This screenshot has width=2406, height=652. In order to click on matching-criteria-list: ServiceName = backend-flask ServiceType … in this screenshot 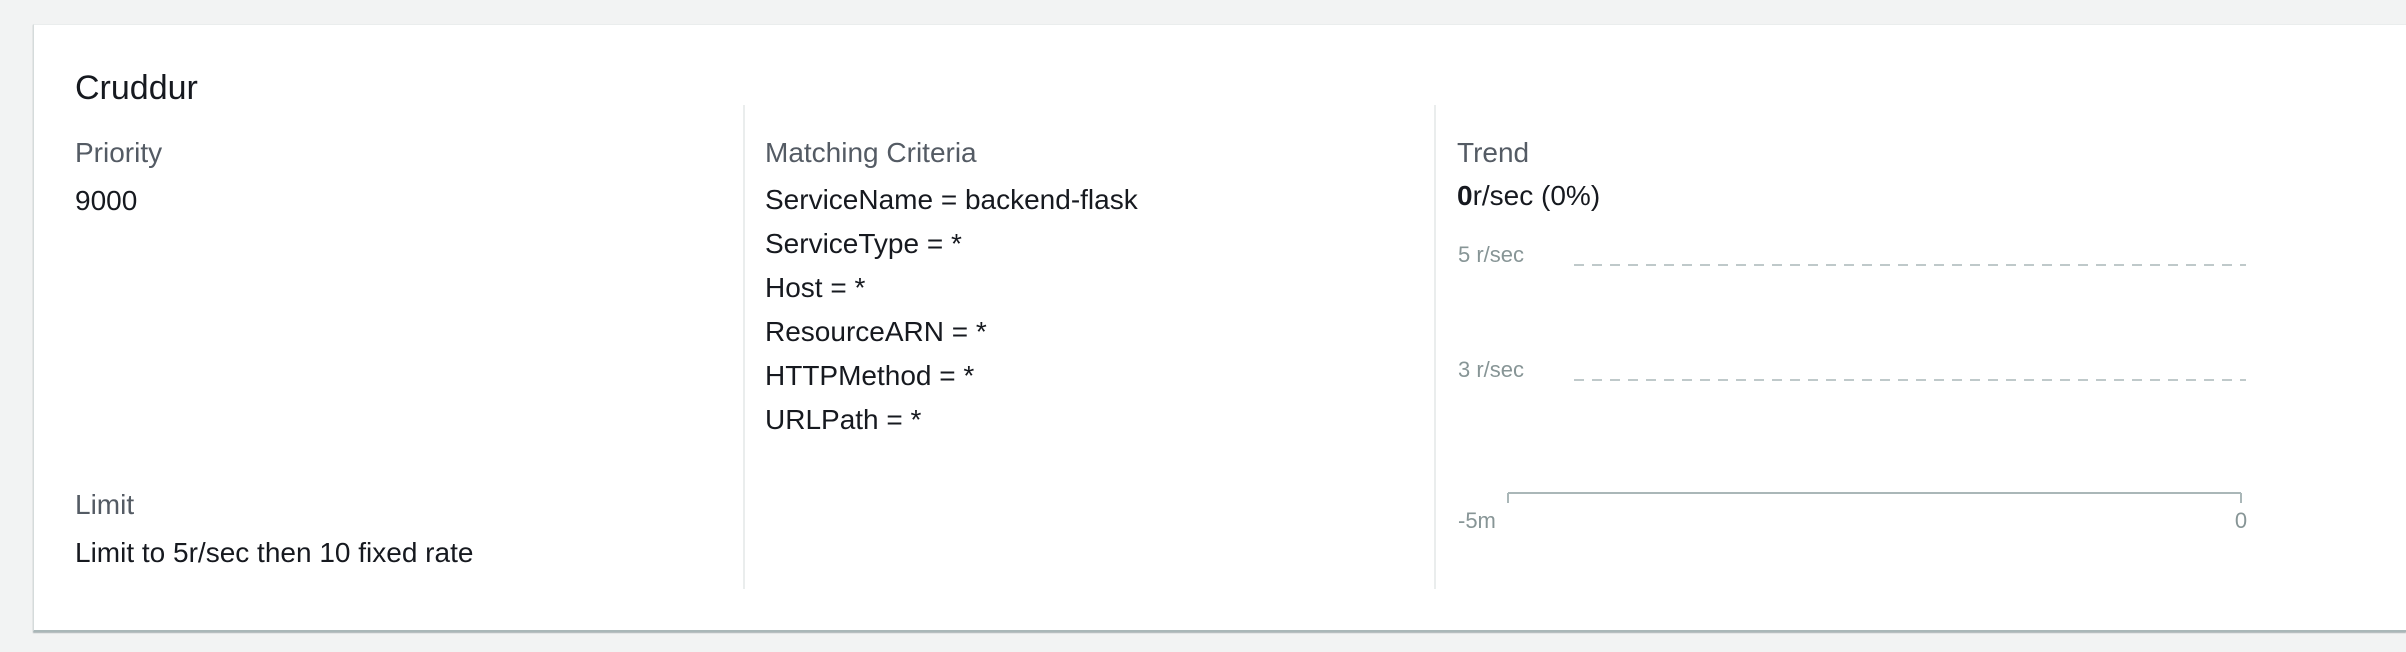, I will do `click(951, 310)`.